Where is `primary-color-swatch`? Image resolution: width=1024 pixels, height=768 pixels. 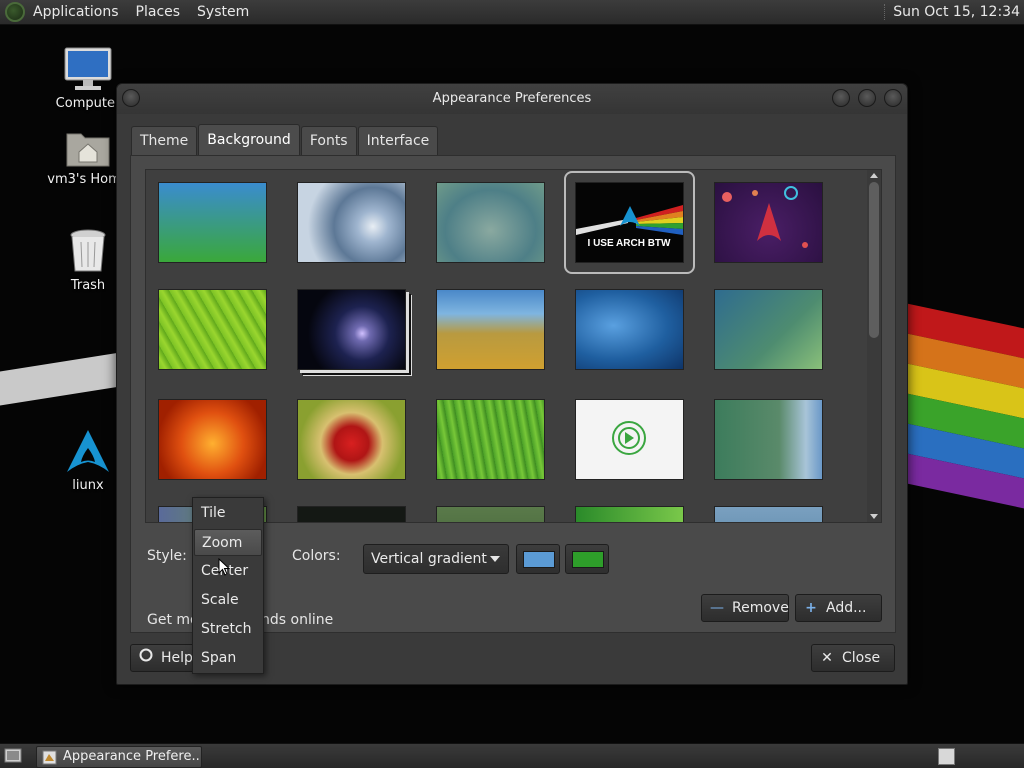
primary-color-swatch is located at coordinates (539, 559).